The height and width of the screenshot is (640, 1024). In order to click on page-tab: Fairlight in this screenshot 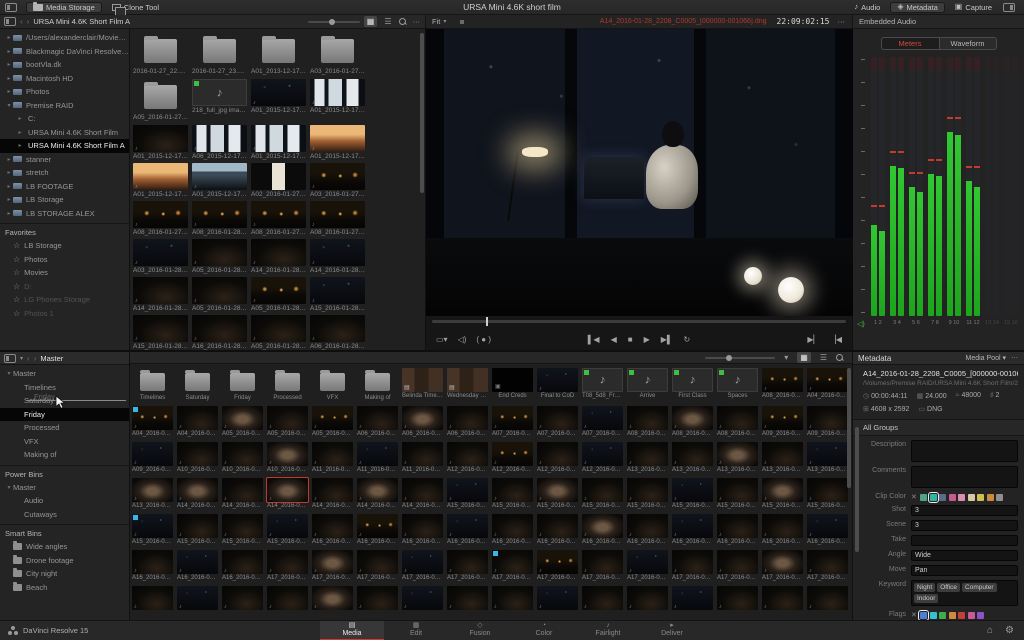, I will do `click(608, 630)`.